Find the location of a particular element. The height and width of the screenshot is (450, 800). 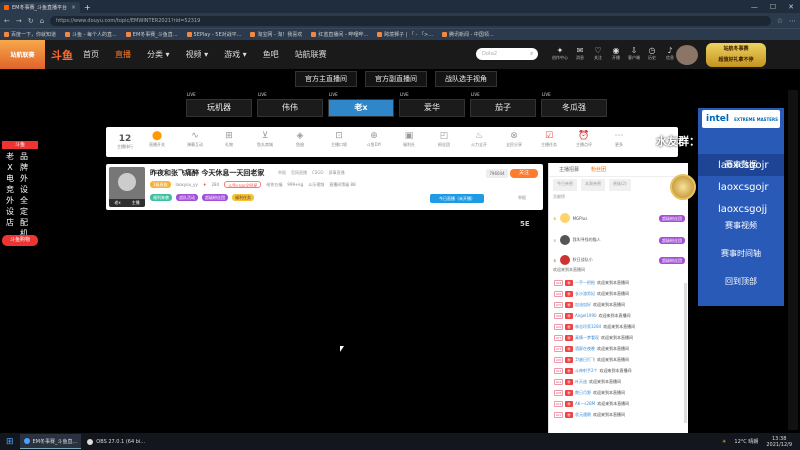

schedule-button: 今日直播（未开播） is located at coordinates (457, 198).